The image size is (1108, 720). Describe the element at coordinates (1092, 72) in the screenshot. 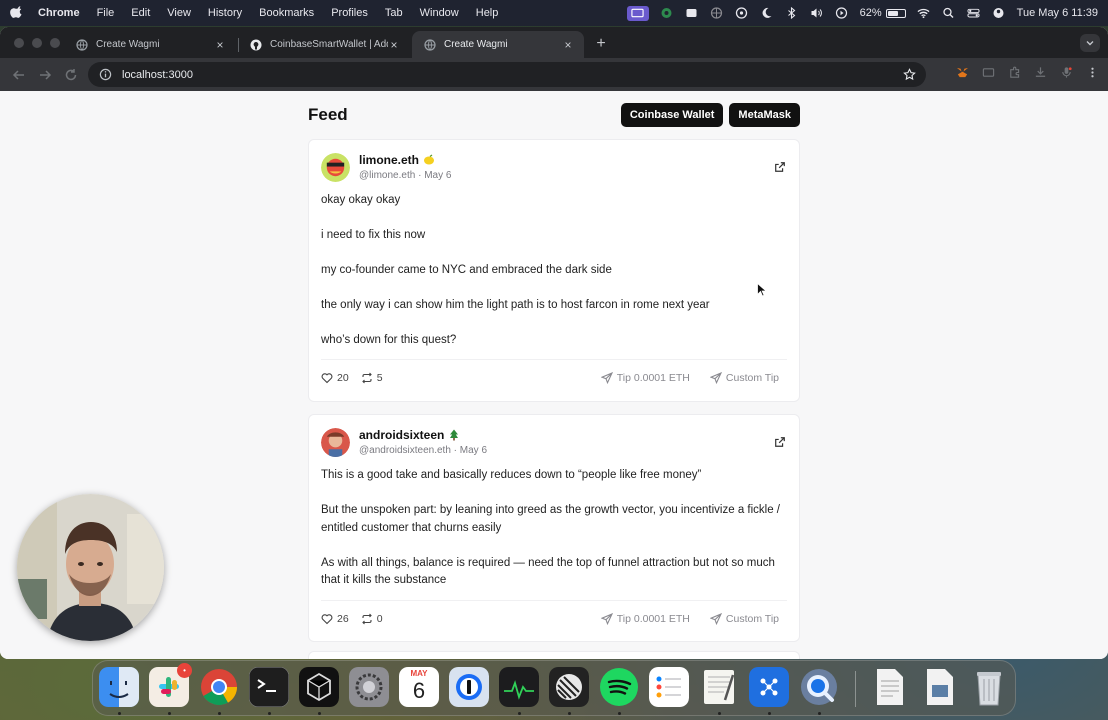

I see `more-menu-icon` at that location.